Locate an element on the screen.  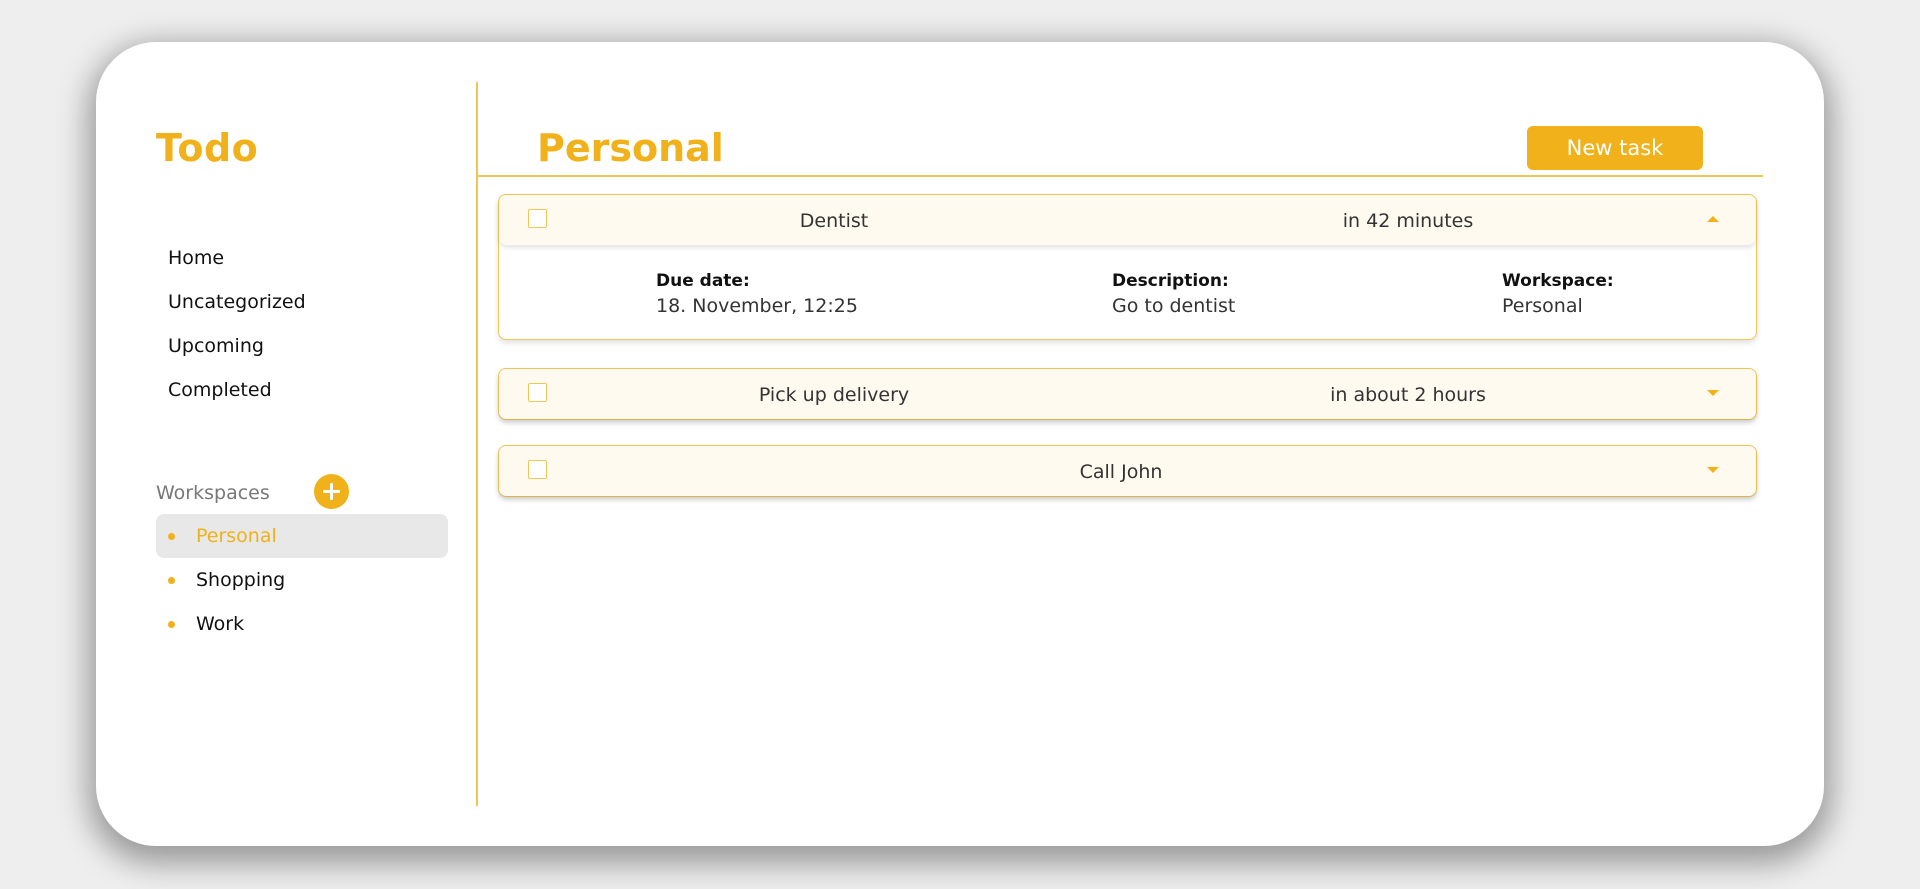
description-label: Description: is located at coordinates (1170, 281).